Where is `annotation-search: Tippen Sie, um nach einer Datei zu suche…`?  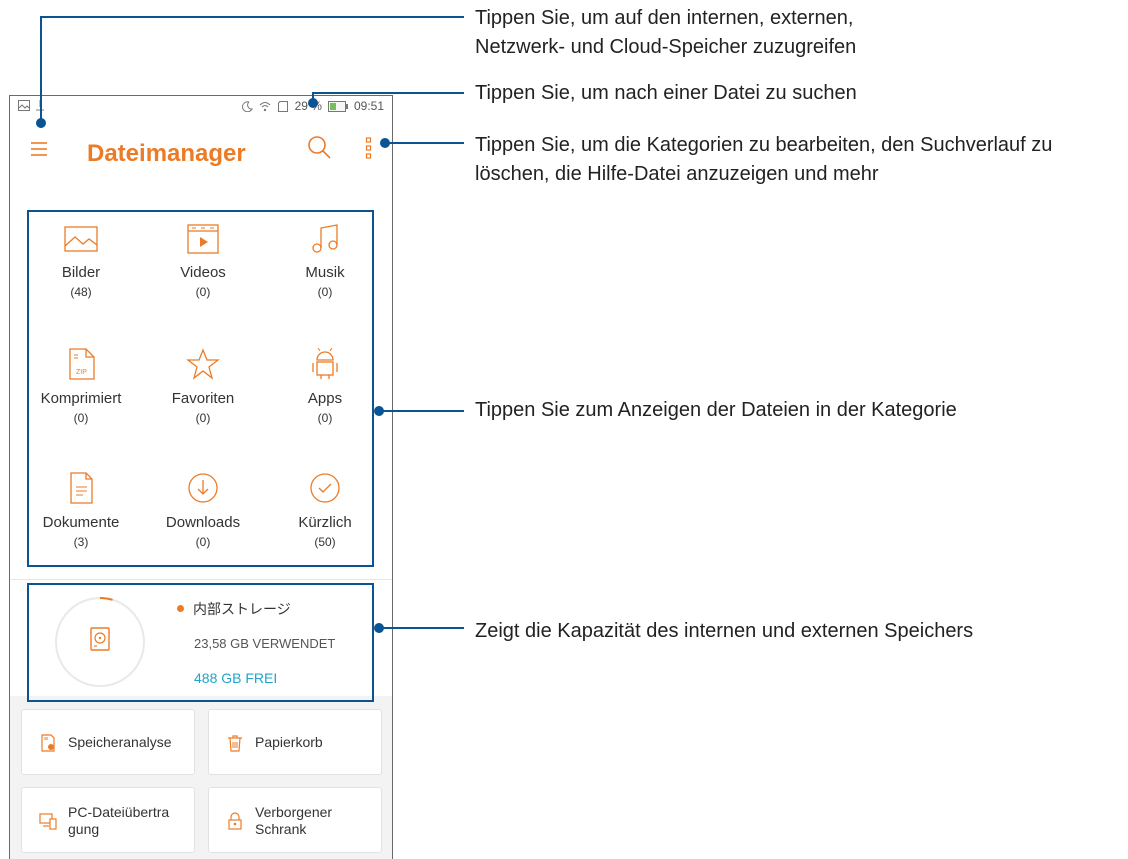
annotation-search: Tippen Sie, um nach einer Datei zu suche… is located at coordinates (666, 93).